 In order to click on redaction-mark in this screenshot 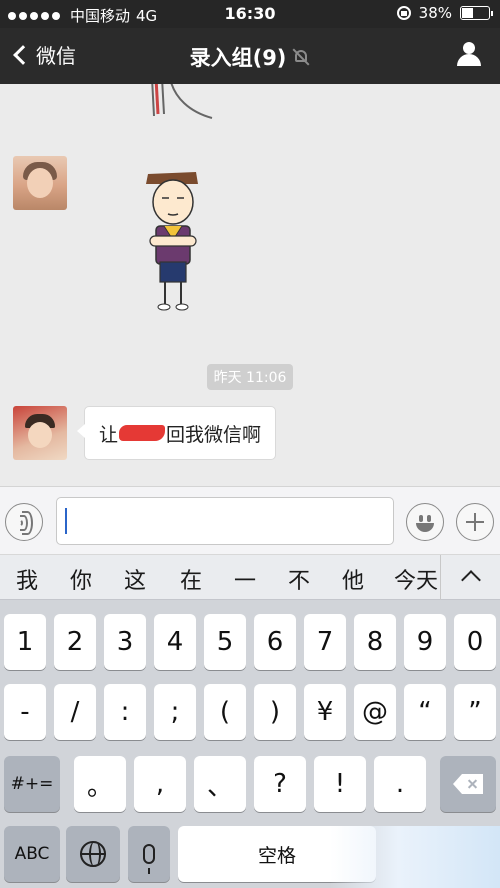, I will do `click(142, 433)`.